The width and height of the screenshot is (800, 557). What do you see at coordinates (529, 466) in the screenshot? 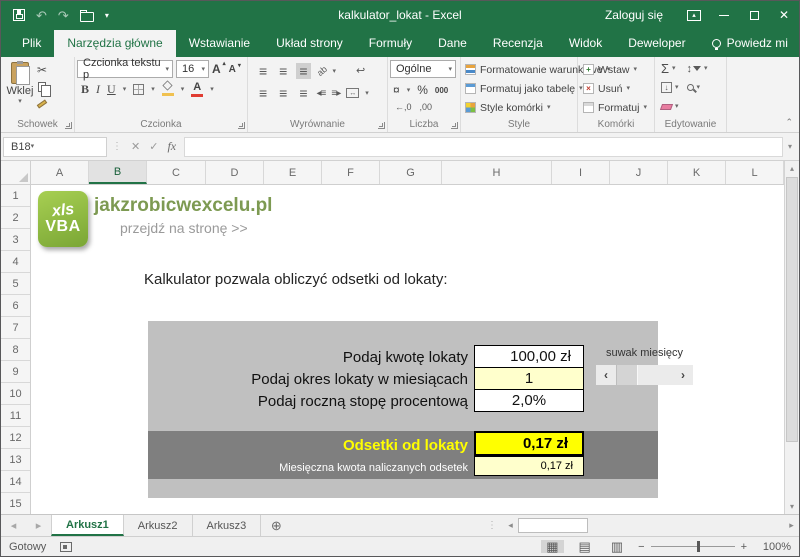
I see `result-cell-monthly: 0,17 zł` at bounding box center [529, 466].